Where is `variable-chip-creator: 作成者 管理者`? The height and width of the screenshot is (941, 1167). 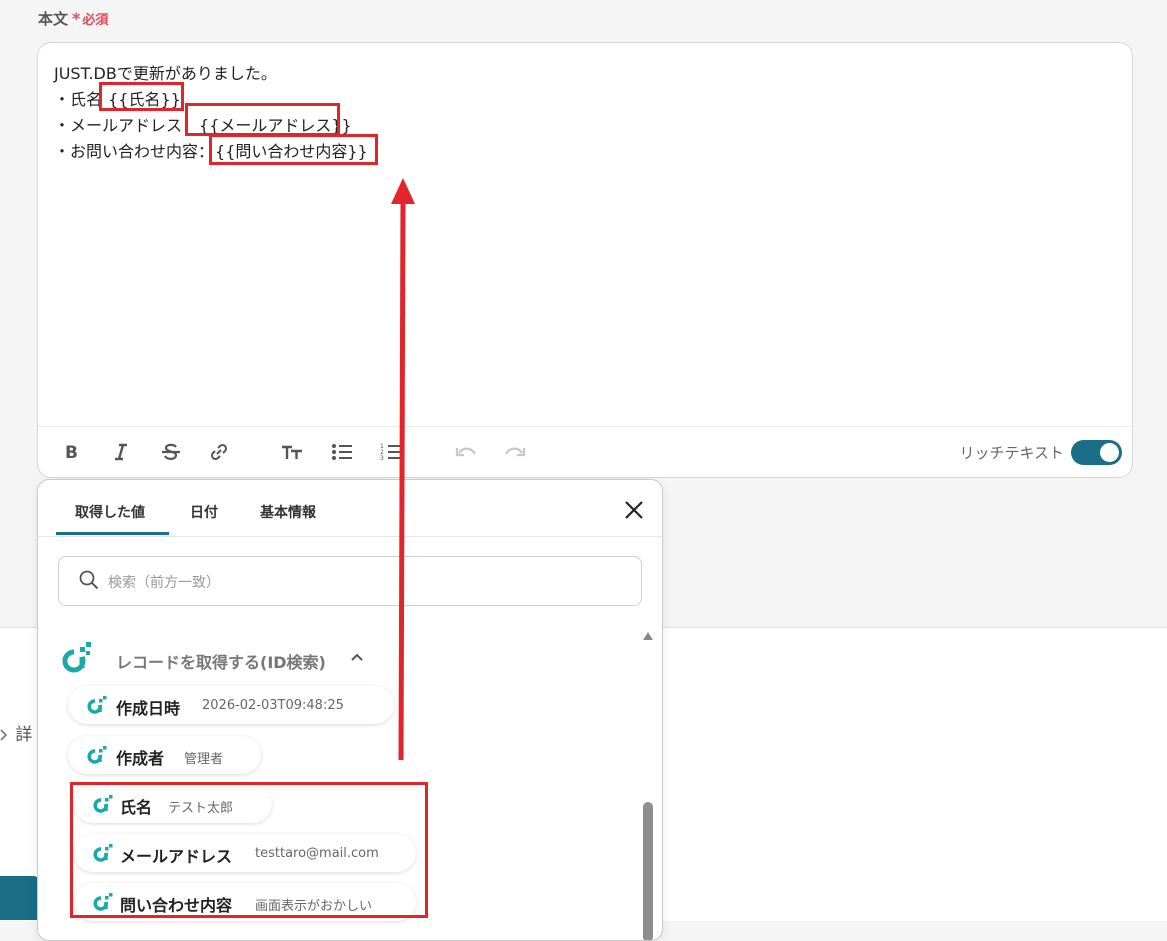 variable-chip-creator: 作成者 管理者 is located at coordinates (164, 755).